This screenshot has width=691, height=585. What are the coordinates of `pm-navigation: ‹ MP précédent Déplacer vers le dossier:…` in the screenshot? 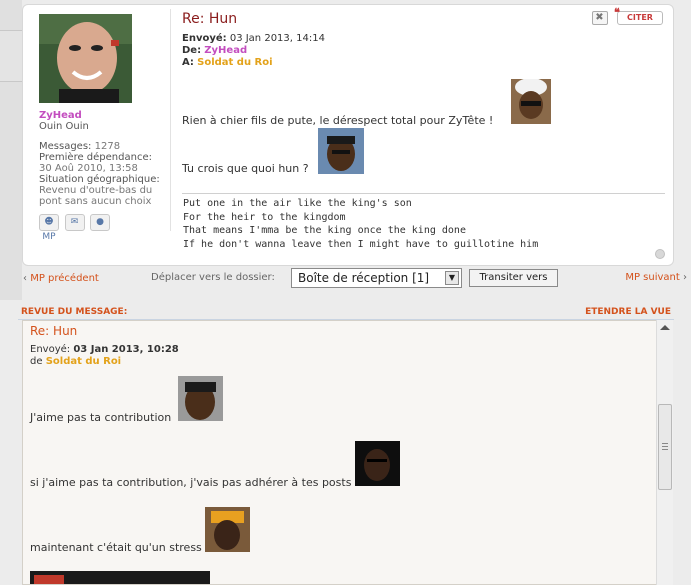 It's located at (345, 279).